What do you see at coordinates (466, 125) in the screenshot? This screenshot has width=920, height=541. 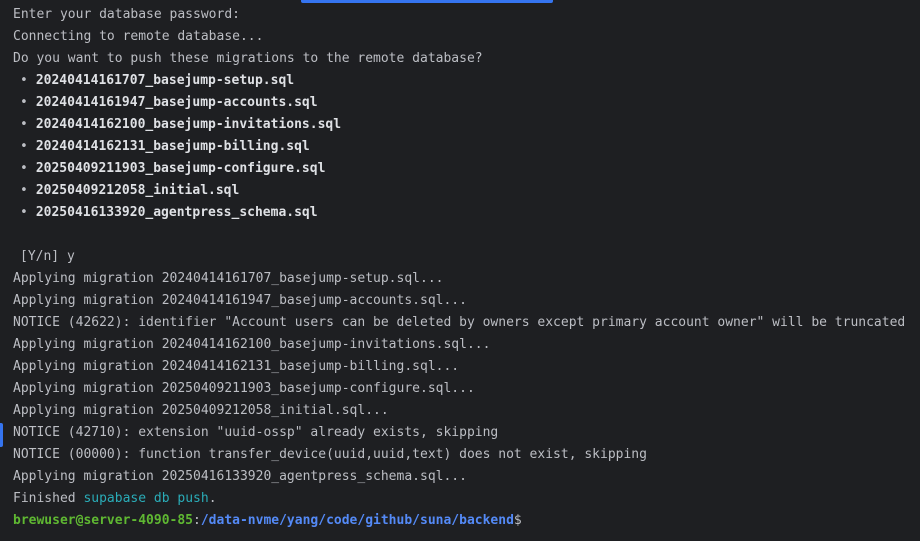 I see `migration-list-item: • 20240414162100_basejump-invitations.sql` at bounding box center [466, 125].